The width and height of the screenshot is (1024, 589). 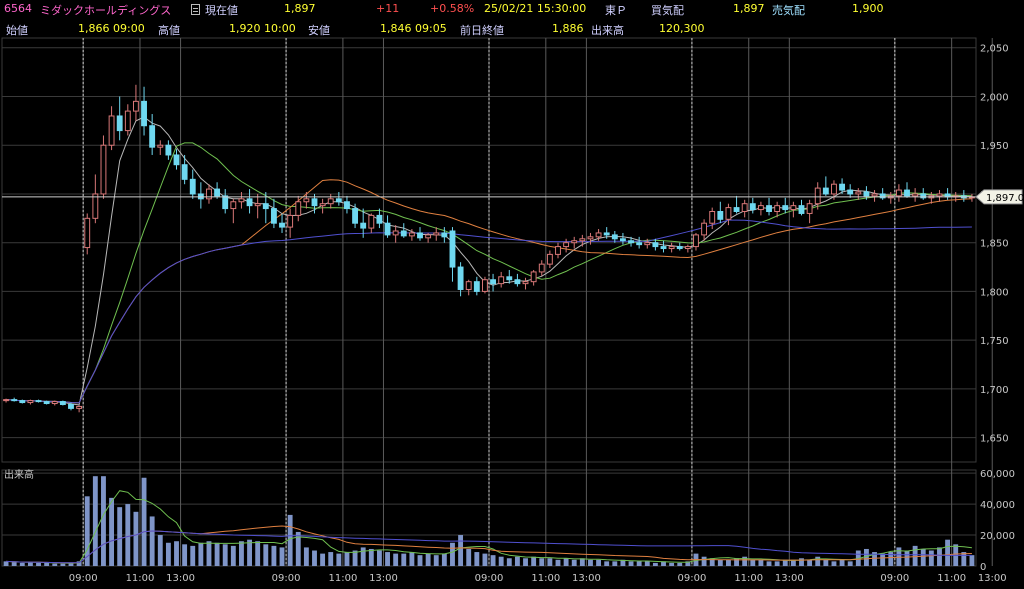 I want to click on time-tick-label: 11:00, so click(x=342, y=578).